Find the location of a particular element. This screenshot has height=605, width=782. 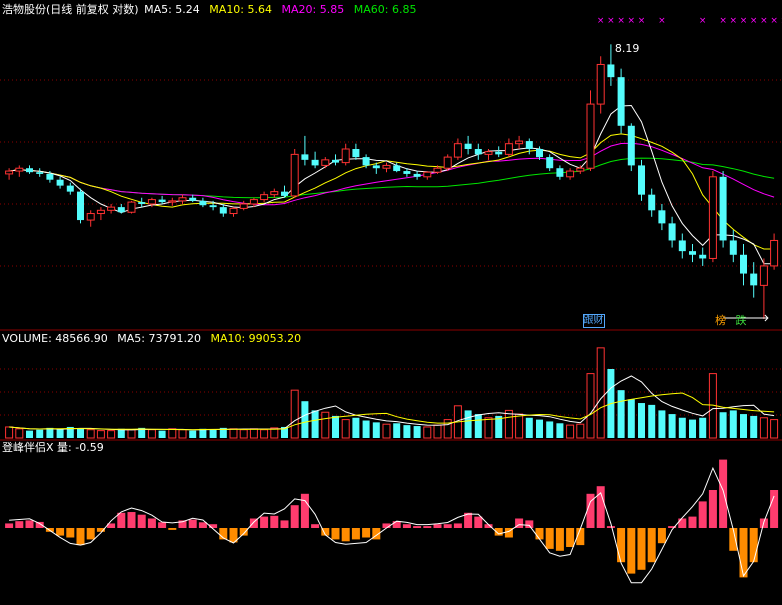

indicator-header: 登峰伴侣X 量: -0.59 is located at coordinates (53, 447).